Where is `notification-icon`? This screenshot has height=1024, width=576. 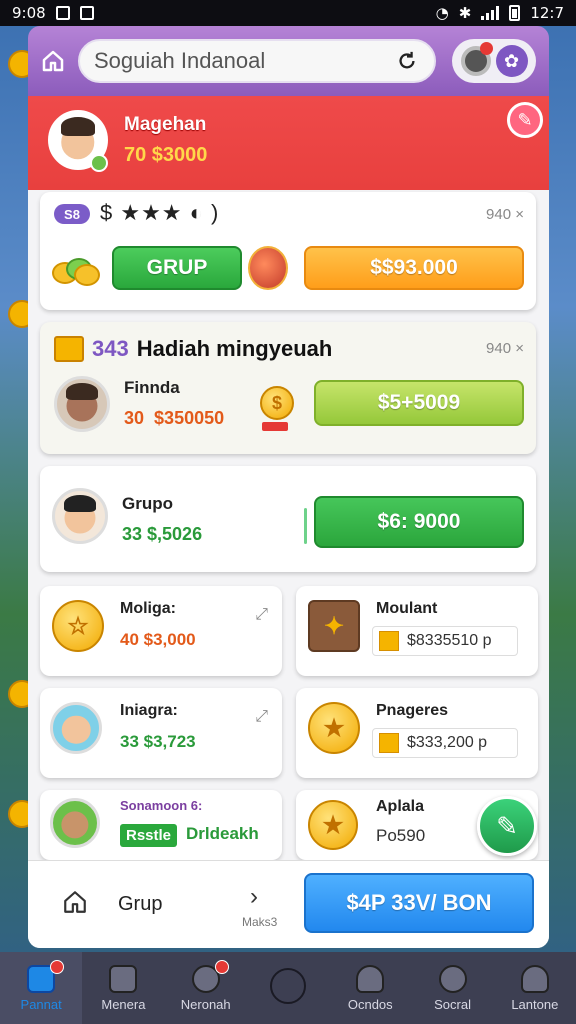
notification-icon is located at coordinates (62, 13).